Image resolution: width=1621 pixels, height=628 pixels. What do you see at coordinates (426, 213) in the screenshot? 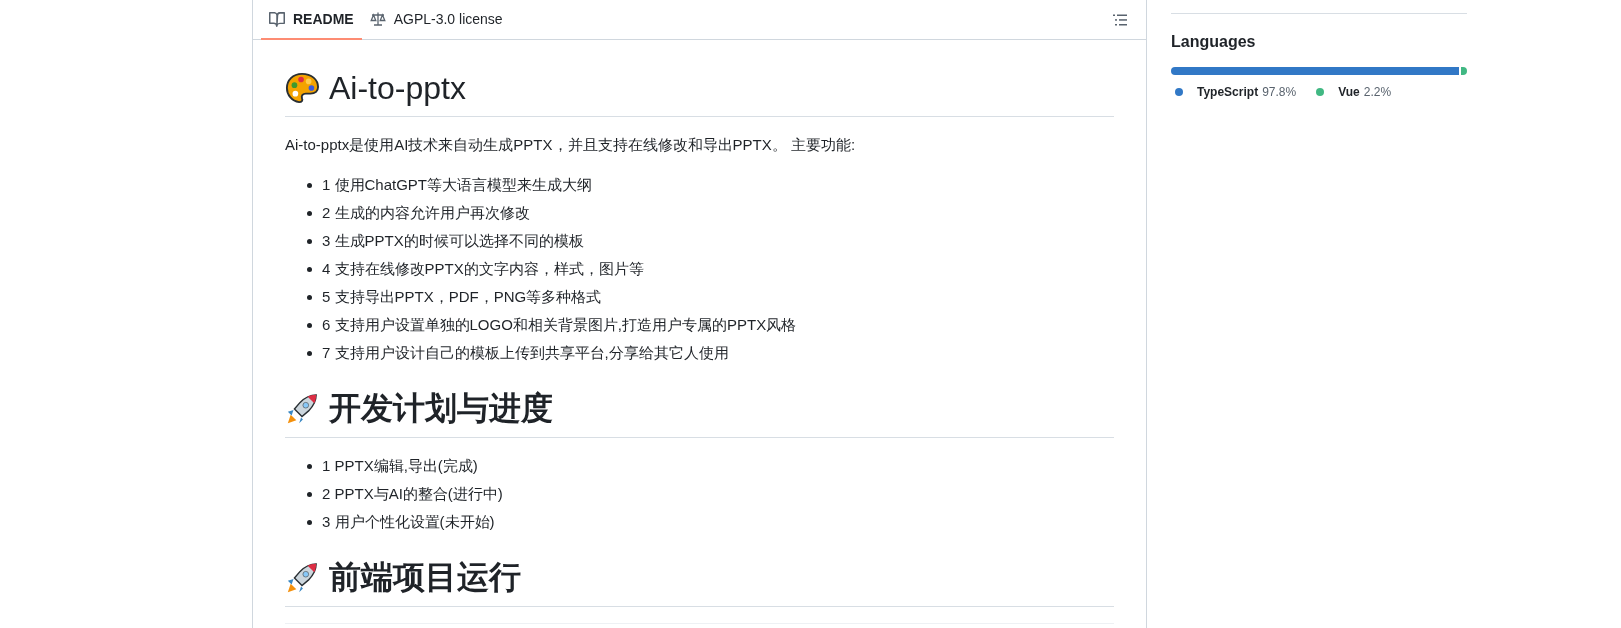
I see `list-item: 2 生成的内容允许用户再次修改` at bounding box center [426, 213].